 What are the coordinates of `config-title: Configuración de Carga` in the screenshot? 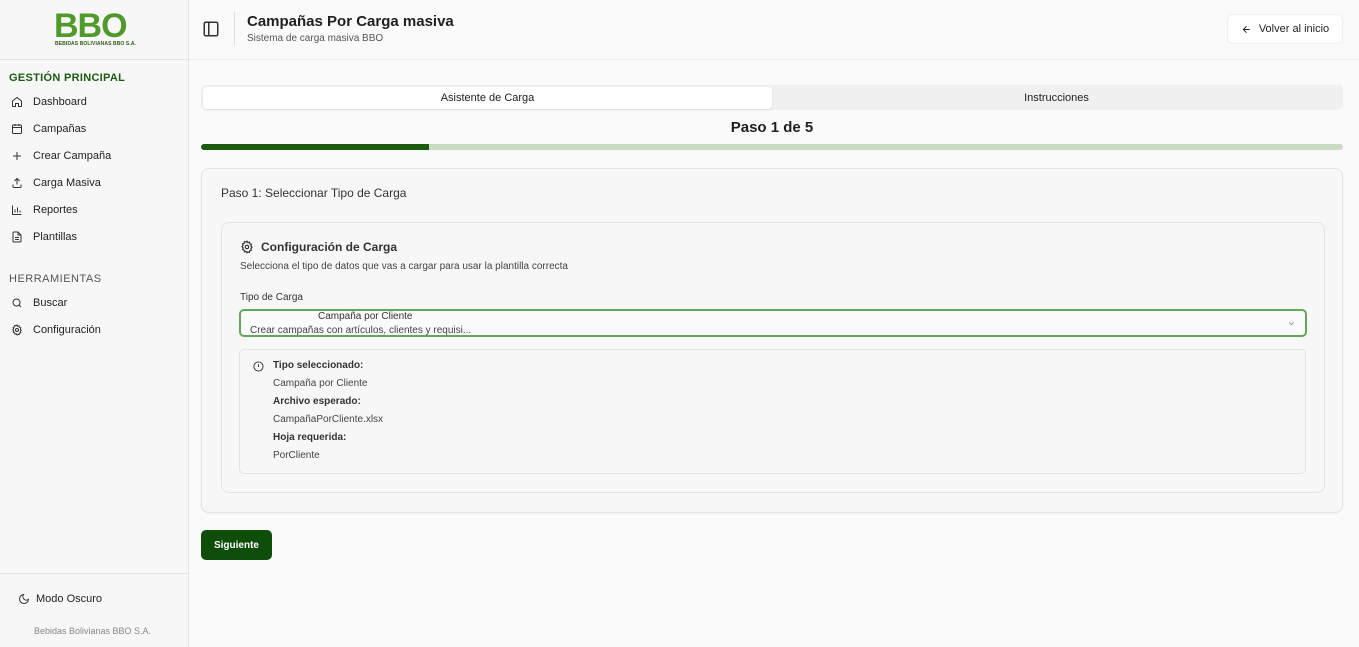 It's located at (318, 247).